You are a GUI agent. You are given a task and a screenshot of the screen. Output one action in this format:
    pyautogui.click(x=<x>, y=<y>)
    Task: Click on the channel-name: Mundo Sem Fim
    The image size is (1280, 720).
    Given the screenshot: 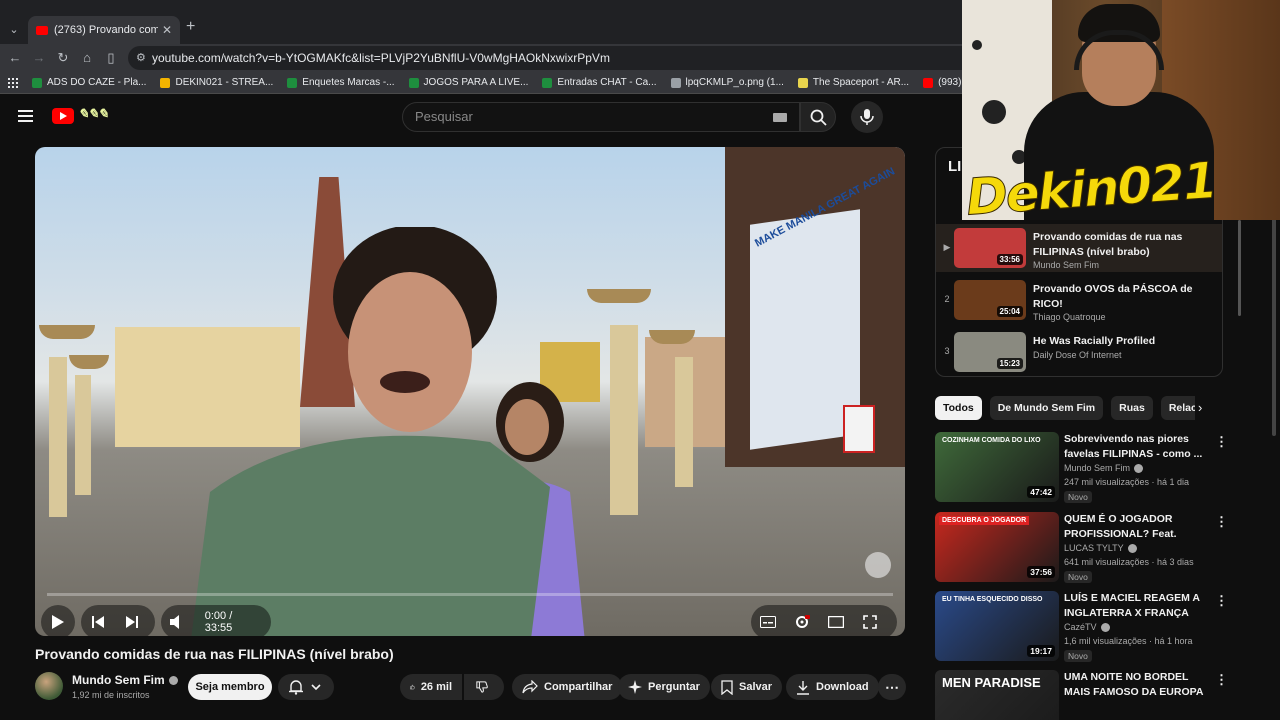 What is the action you would take?
    pyautogui.click(x=118, y=680)
    